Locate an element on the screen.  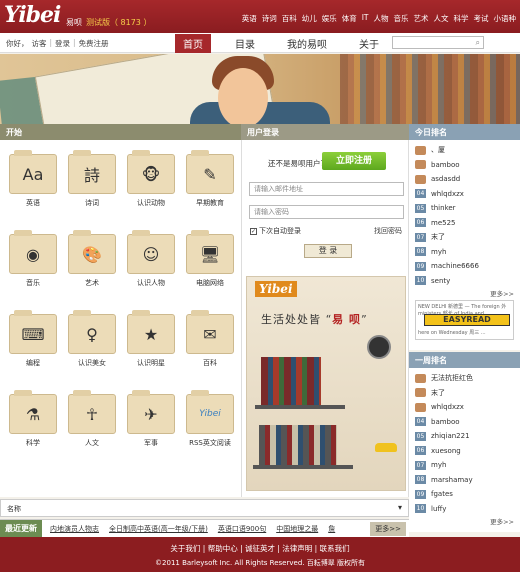
category-link: 音乐 is located at coordinates (401, 18).